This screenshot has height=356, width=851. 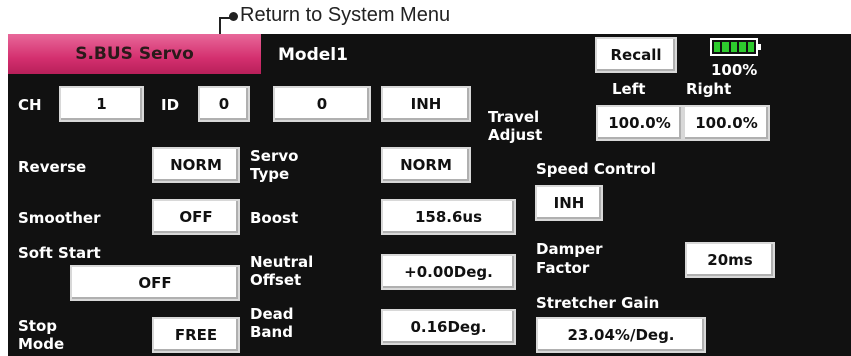 I want to click on id-value-2: 0, so click(x=322, y=104).